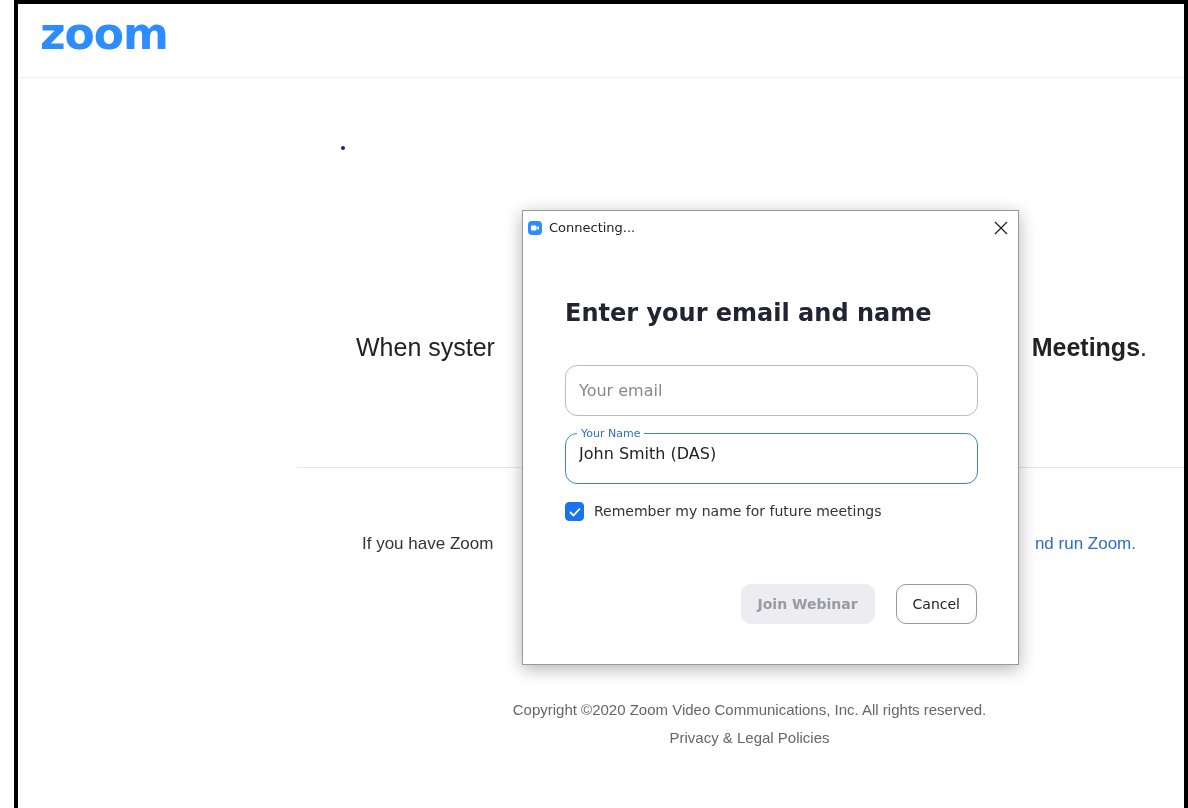 This screenshot has width=1188, height=808. I want to click on headline-text: Meetings., so click(1089, 347).